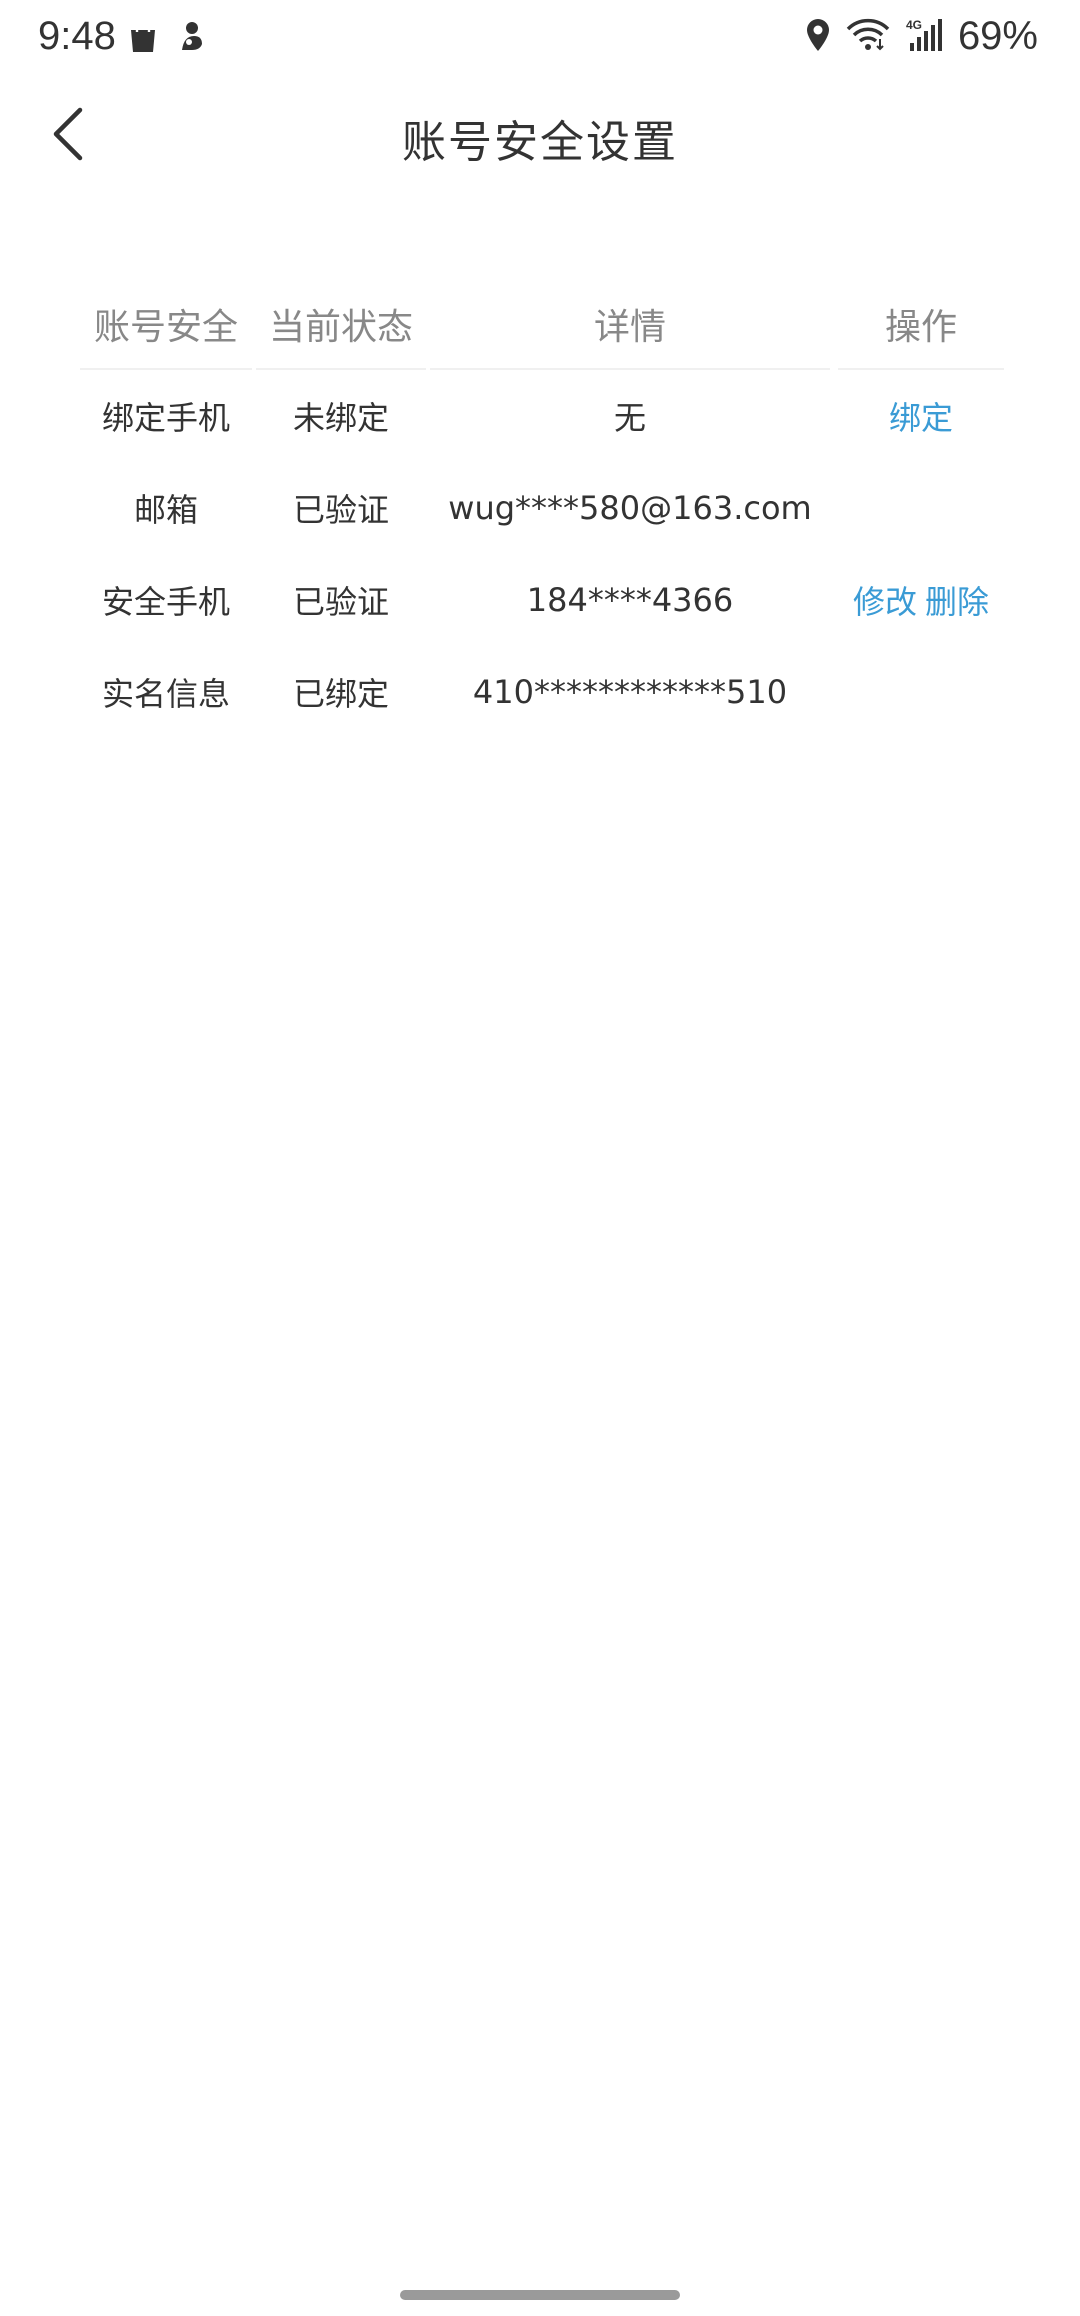 This screenshot has width=1080, height=2316. Describe the element at coordinates (957, 602) in the screenshot. I see `delete-security-phone-button: 删除` at that location.